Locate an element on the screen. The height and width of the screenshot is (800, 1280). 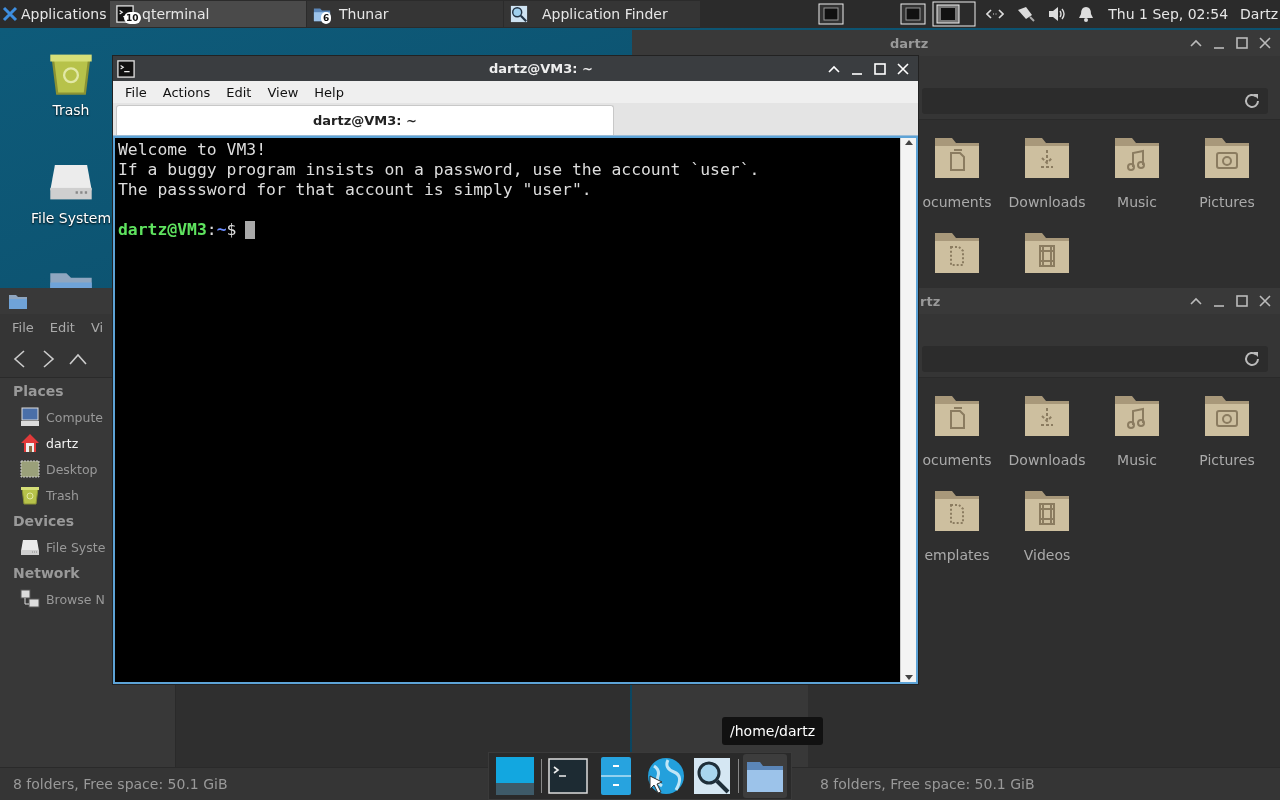
sidebar-item: Trash is located at coordinates (50, 495).